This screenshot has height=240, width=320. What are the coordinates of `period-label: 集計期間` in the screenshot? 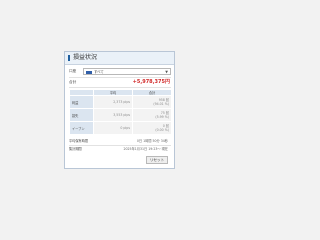 It's located at (75, 149).